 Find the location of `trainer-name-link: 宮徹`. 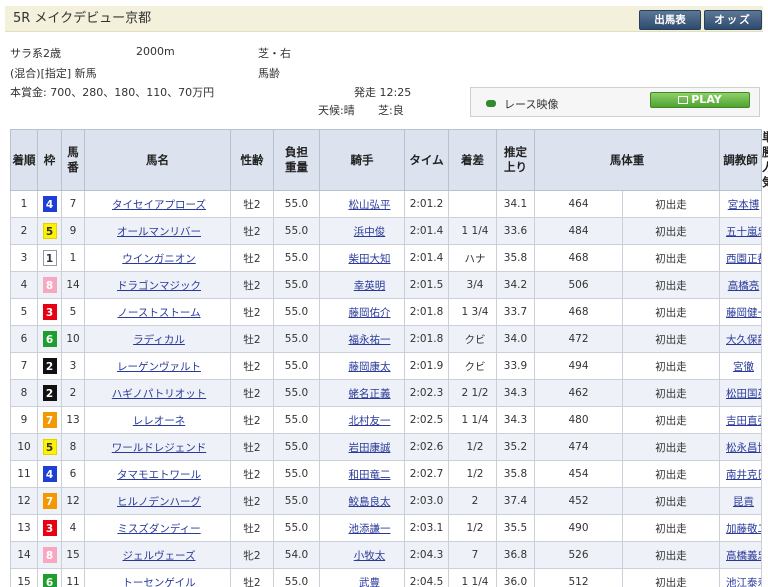

trainer-name-link: 宮徹 is located at coordinates (743, 367).